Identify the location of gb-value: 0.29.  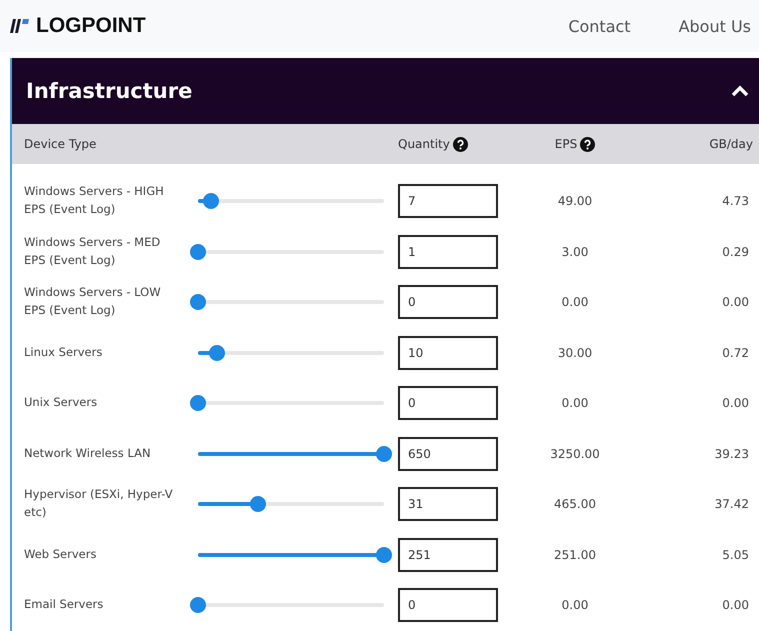
(735, 251).